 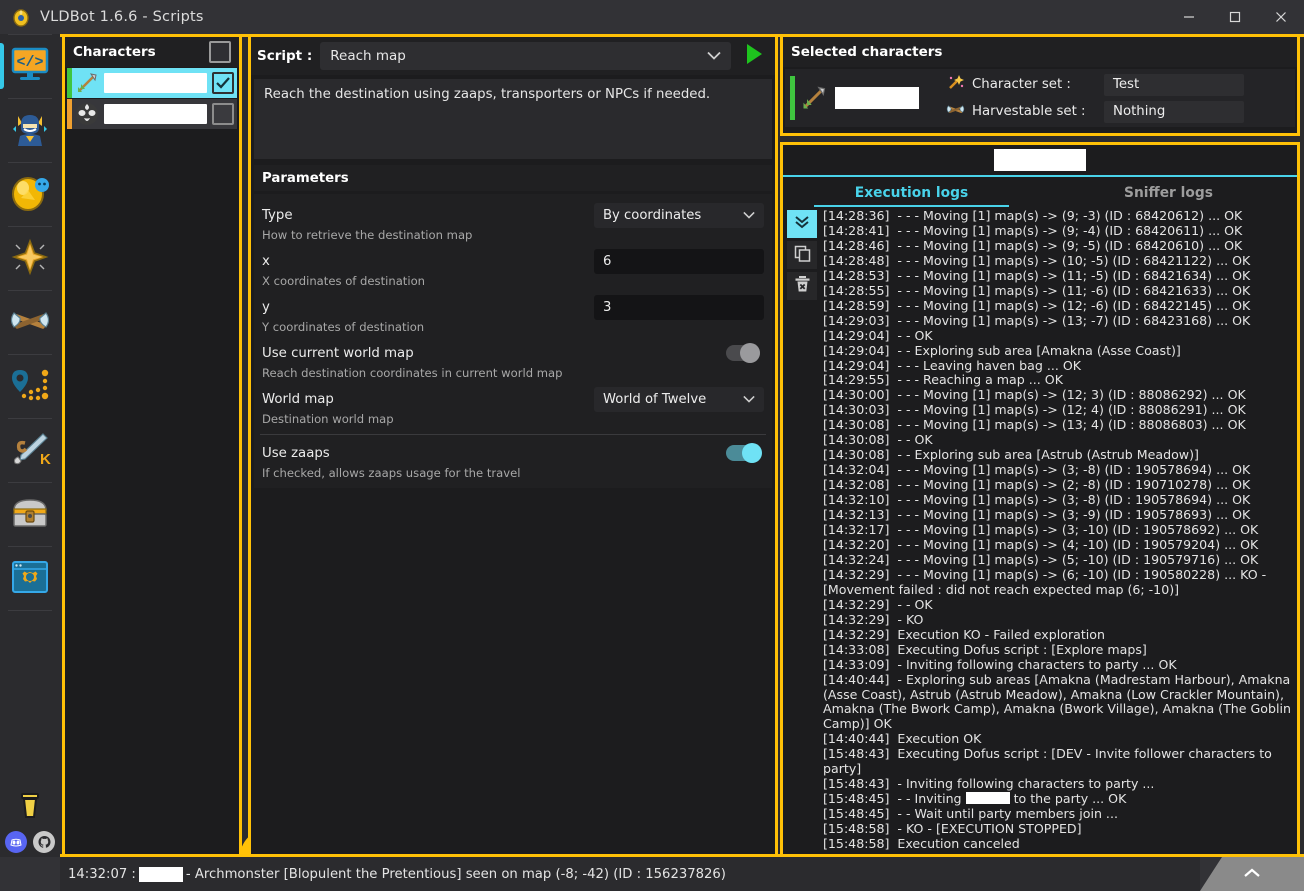 What do you see at coordinates (513, 315) in the screenshot?
I see `param-row-y: y Y coordinates of destination 3` at bounding box center [513, 315].